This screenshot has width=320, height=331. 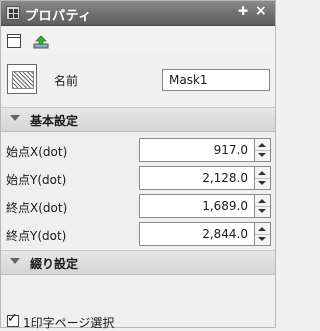 I want to click on section-basic-label: 基本設定, so click(x=54, y=121).